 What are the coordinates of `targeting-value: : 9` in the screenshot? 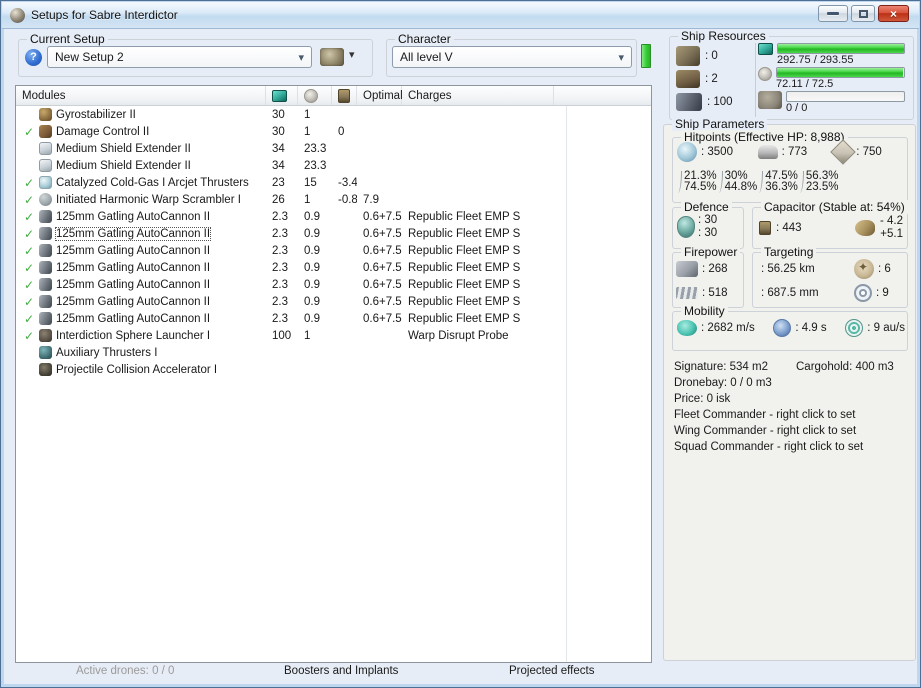 It's located at (882, 293).